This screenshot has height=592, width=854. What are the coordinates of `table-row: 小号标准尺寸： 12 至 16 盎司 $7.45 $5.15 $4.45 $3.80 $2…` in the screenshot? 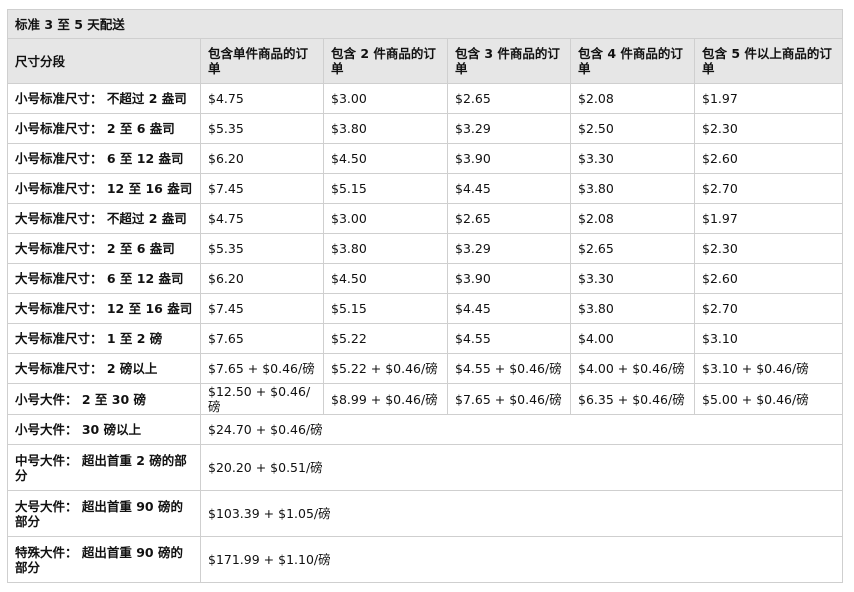 It's located at (425, 188).